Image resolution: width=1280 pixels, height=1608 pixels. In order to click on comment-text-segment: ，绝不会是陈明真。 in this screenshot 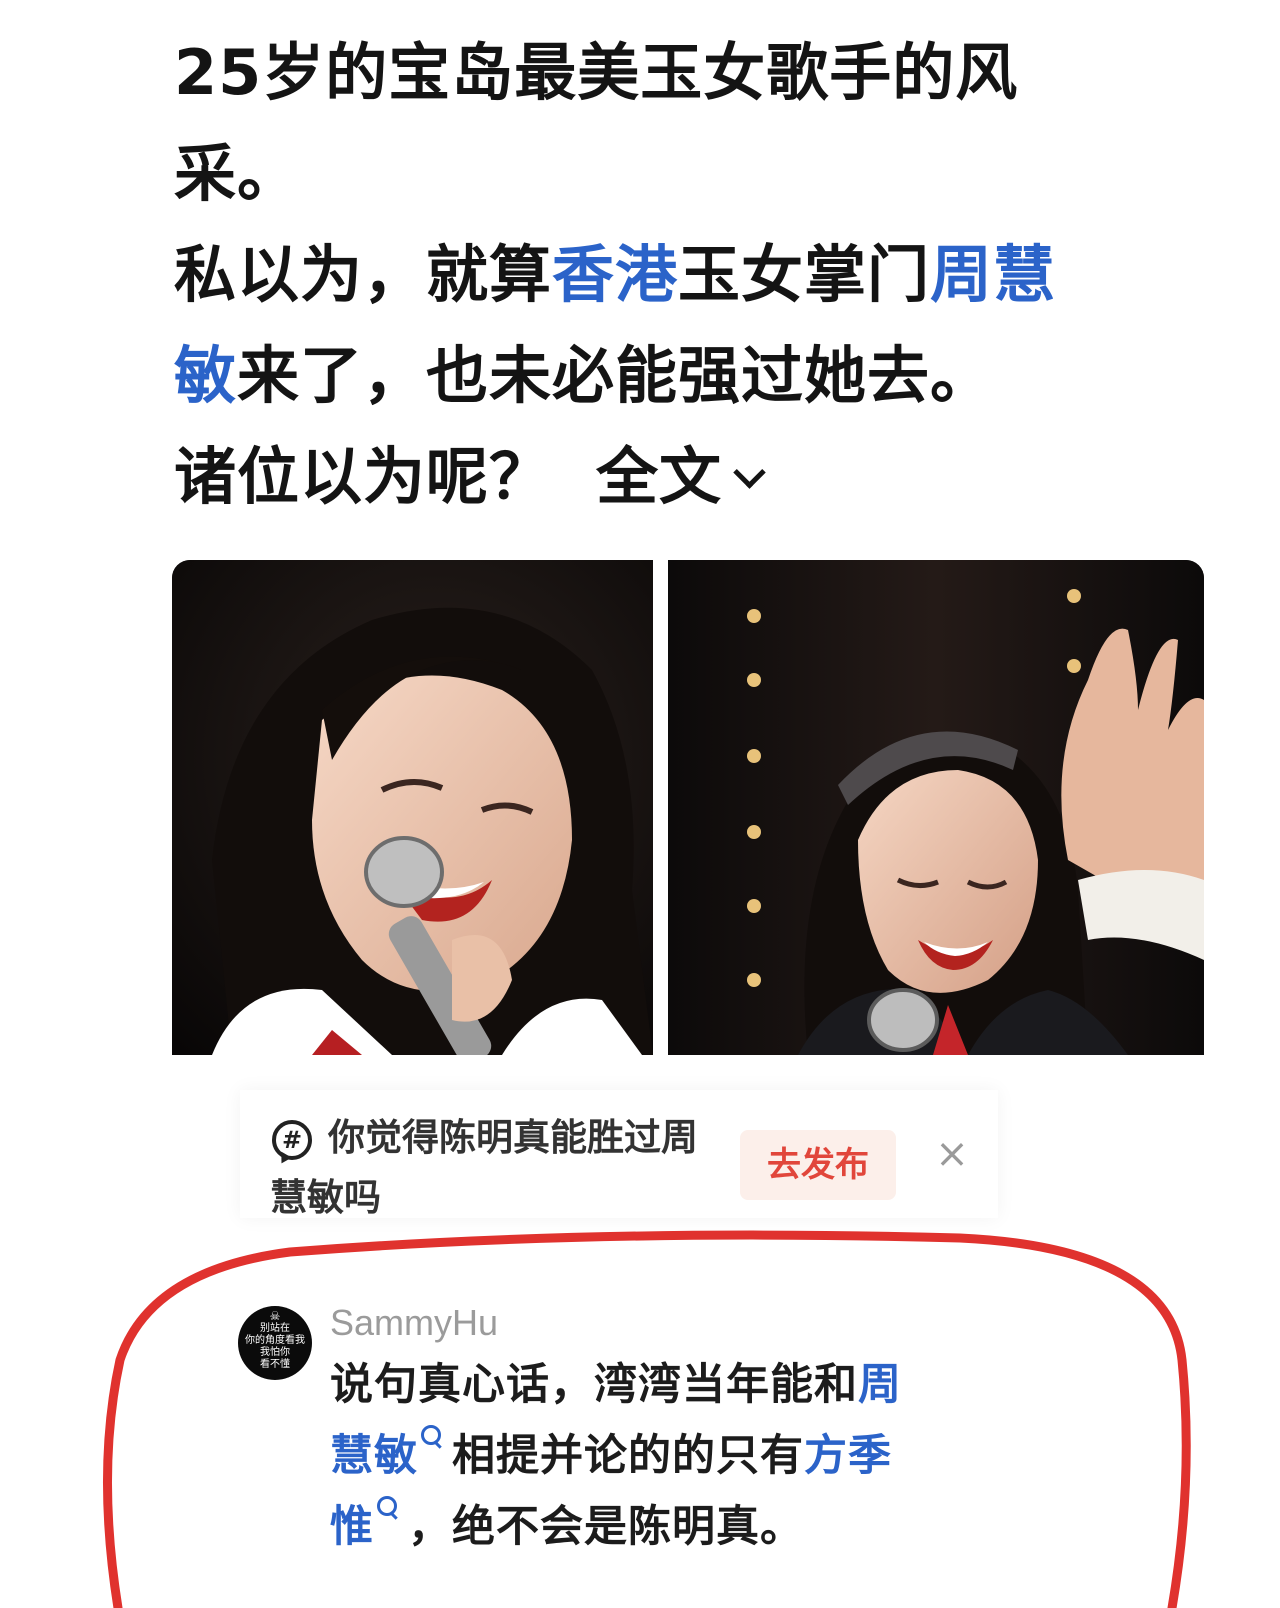, I will do `click(606, 1527)`.